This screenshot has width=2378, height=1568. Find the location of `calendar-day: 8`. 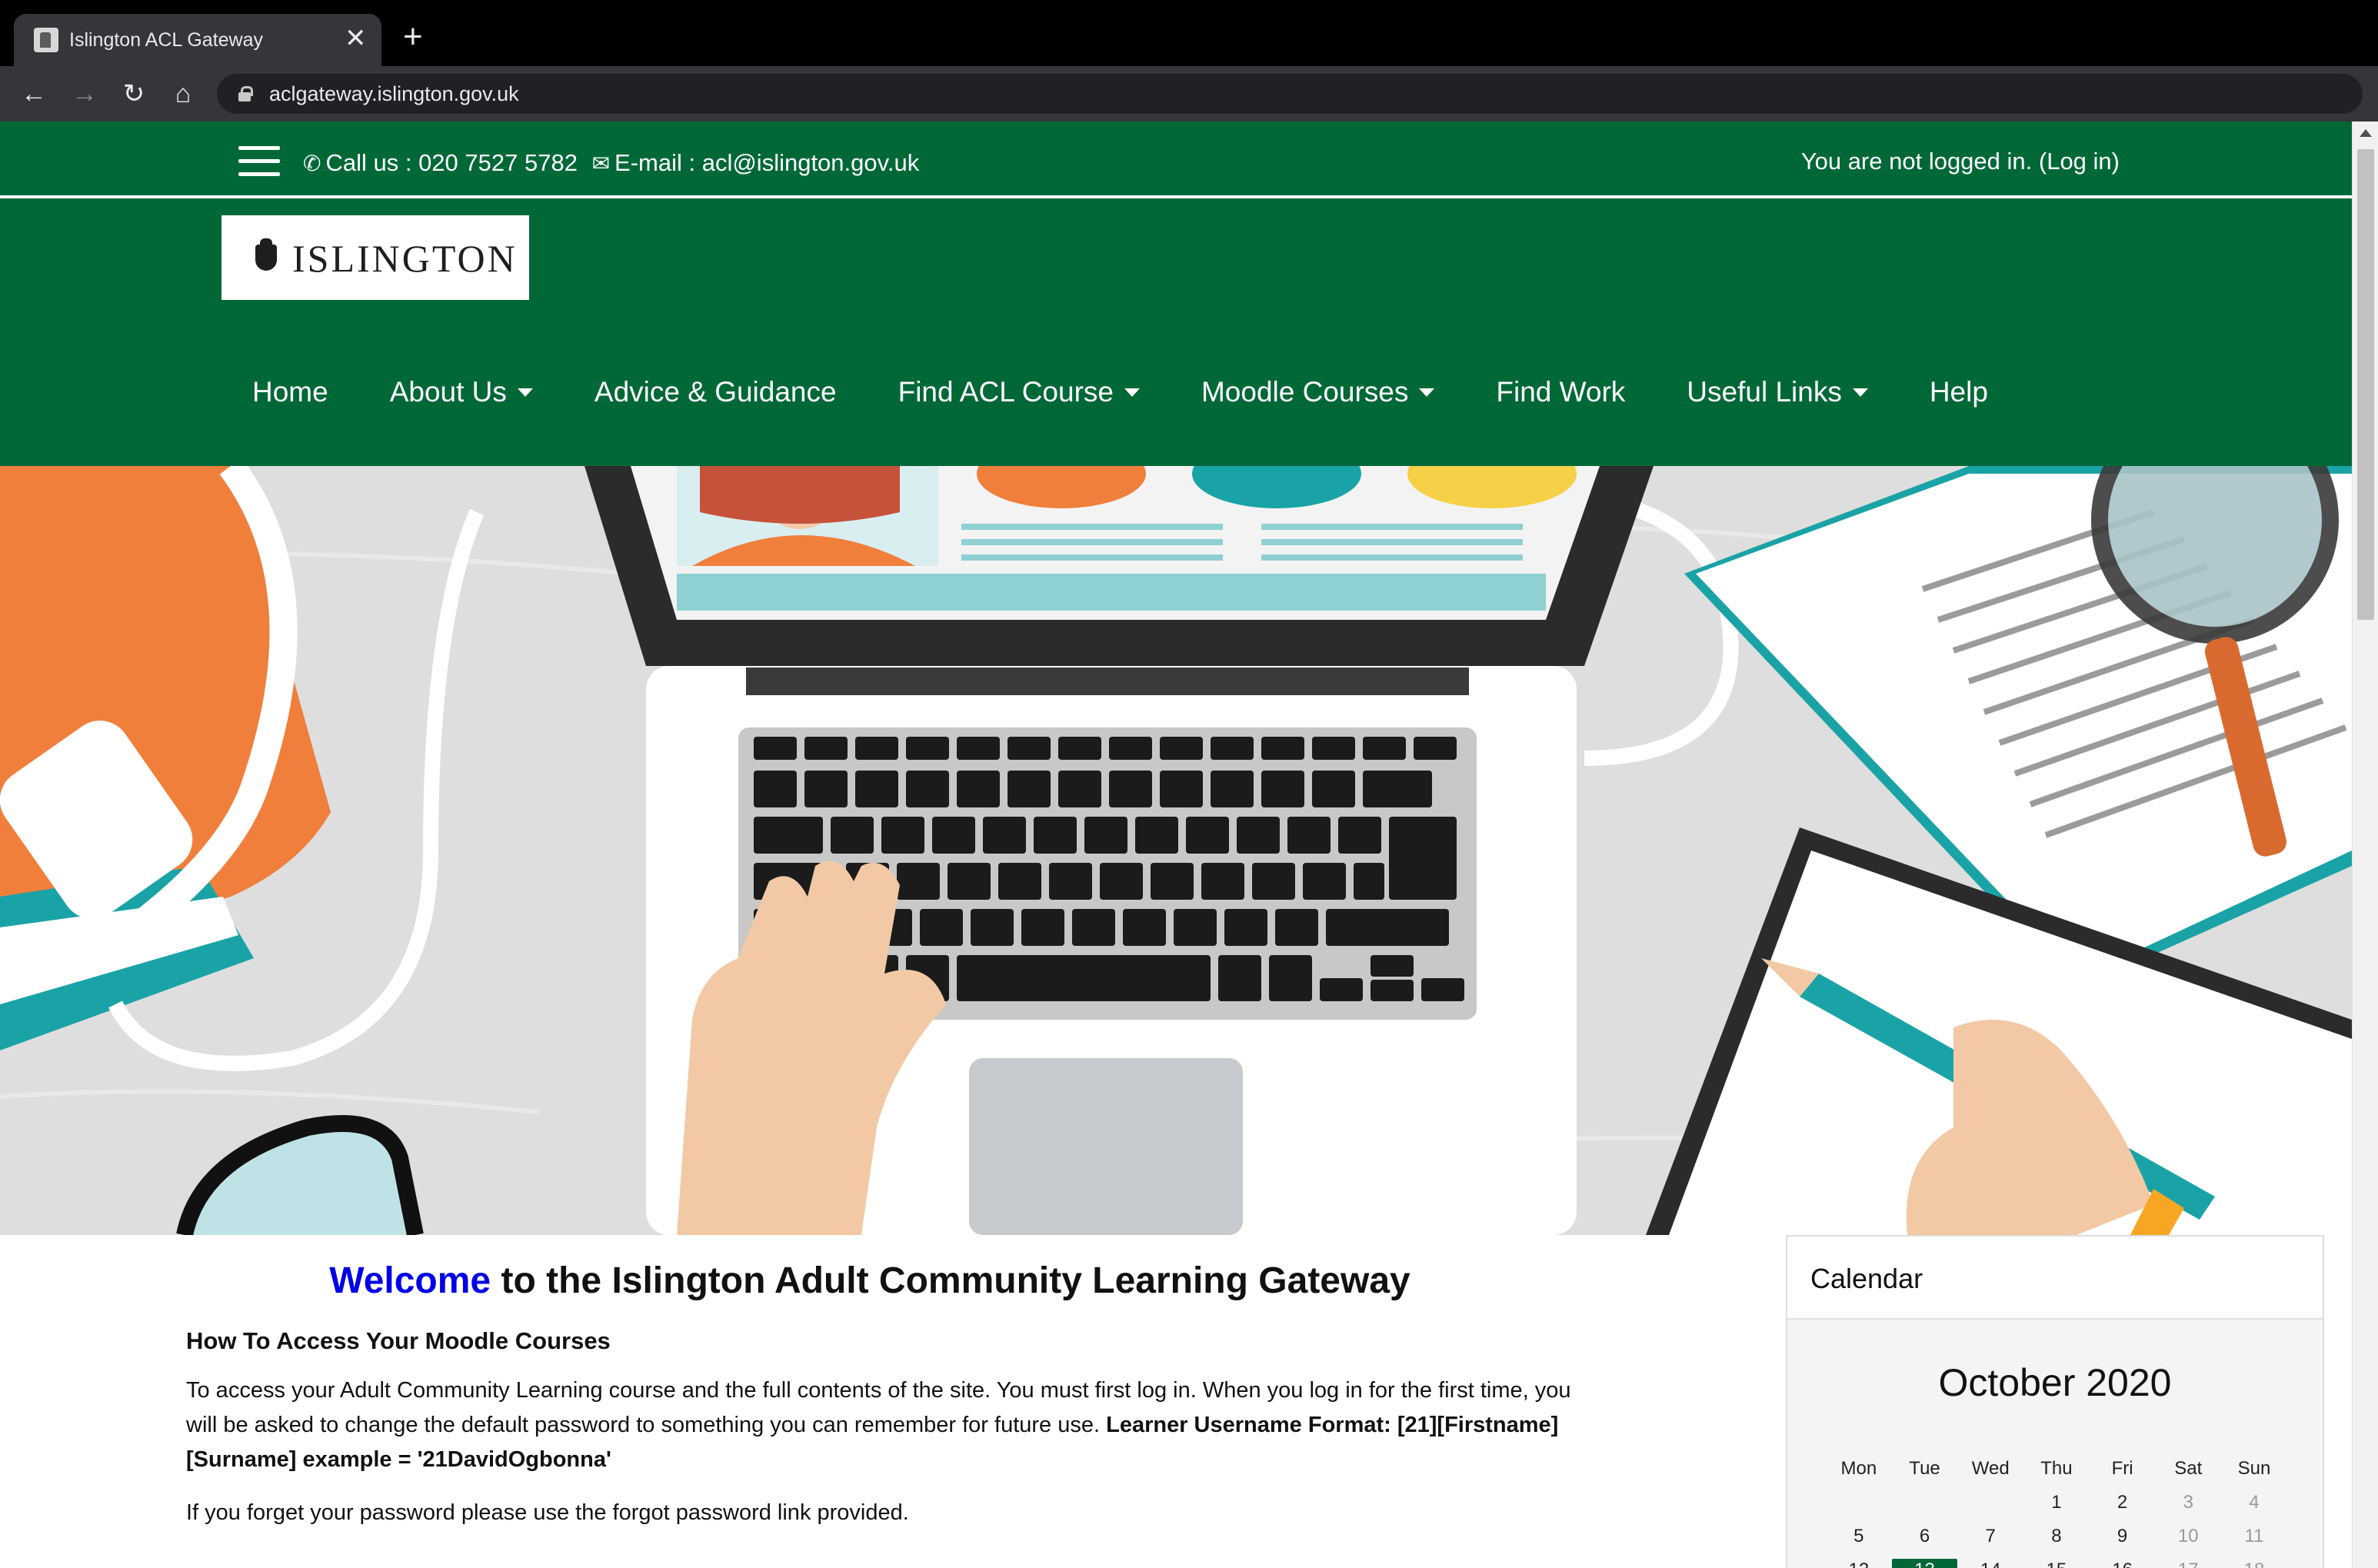

calendar-day: 8 is located at coordinates (2056, 1536).